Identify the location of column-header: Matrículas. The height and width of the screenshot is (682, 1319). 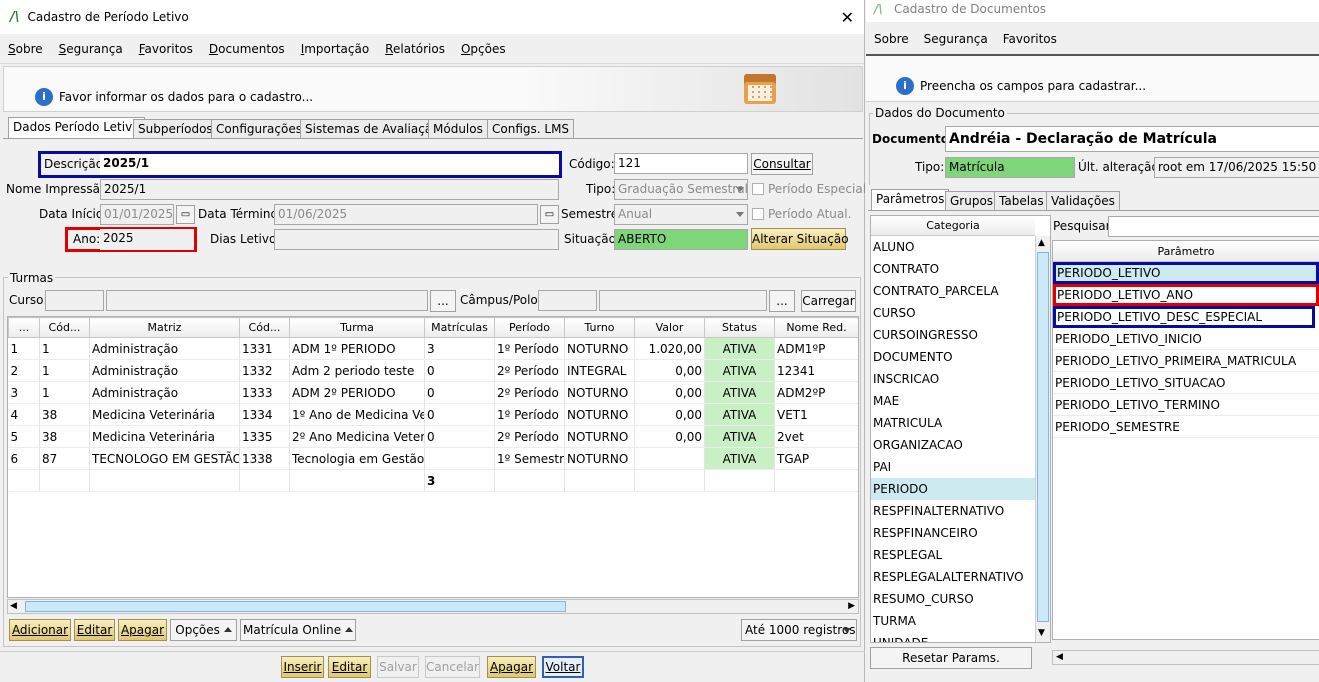
(459, 327).